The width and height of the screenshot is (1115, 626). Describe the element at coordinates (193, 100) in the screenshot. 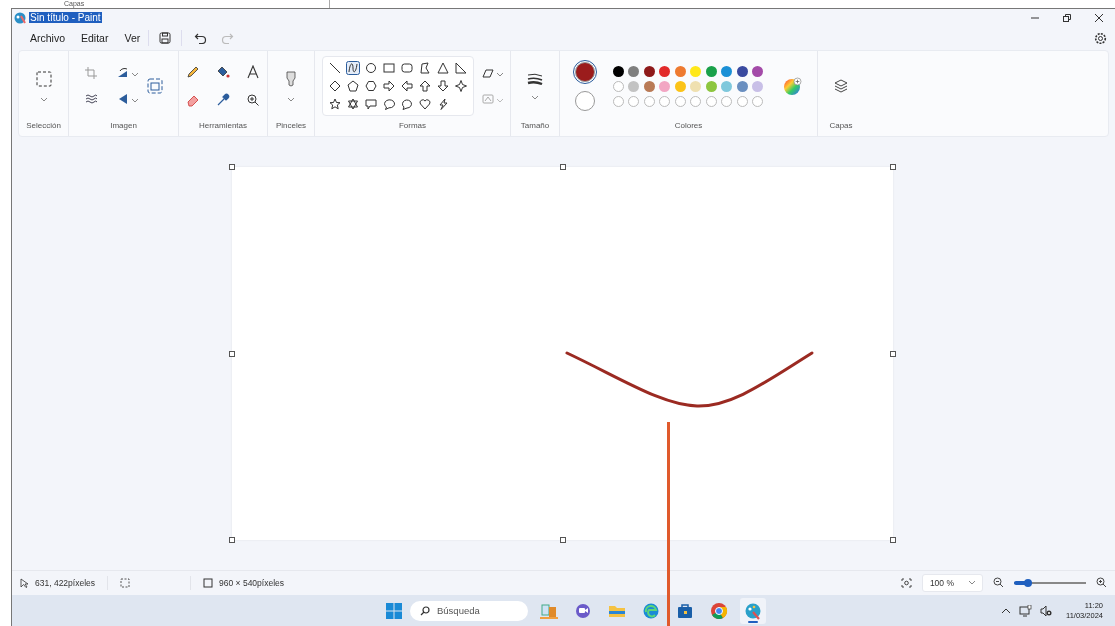

I see `eraser-icon` at that location.